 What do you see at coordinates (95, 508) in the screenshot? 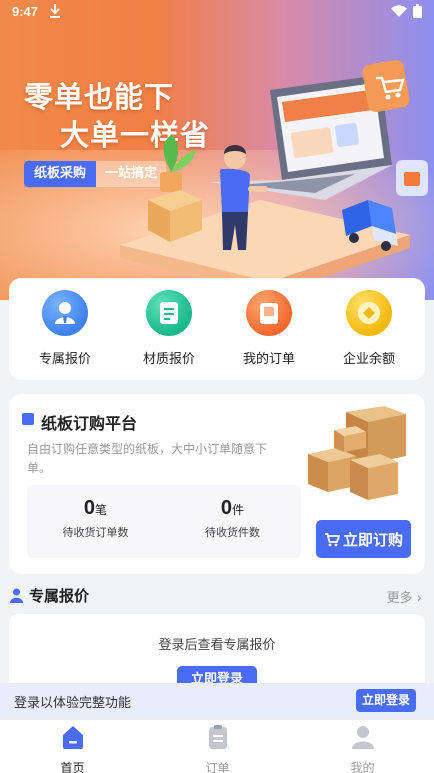
I see `stat-value: 0笔` at bounding box center [95, 508].